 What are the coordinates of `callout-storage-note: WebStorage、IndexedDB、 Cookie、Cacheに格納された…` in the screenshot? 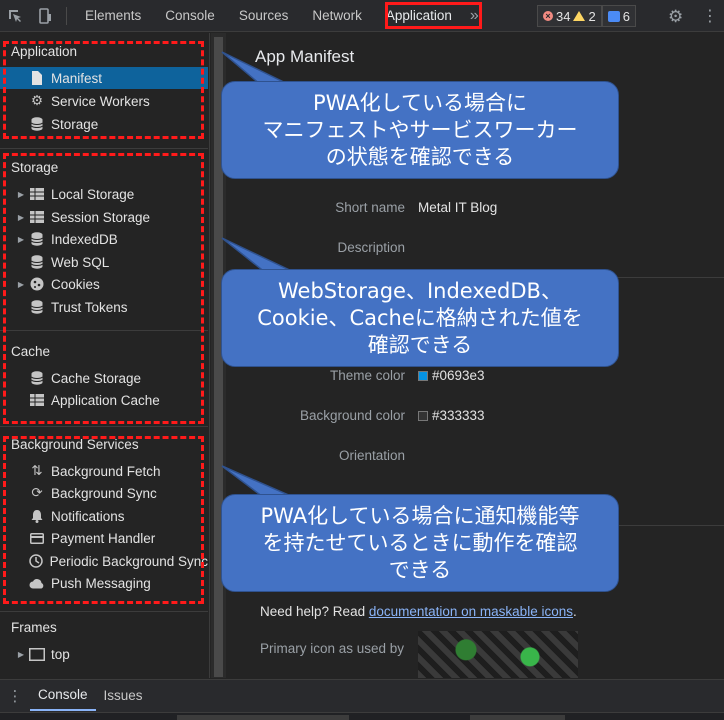 It's located at (420, 318).